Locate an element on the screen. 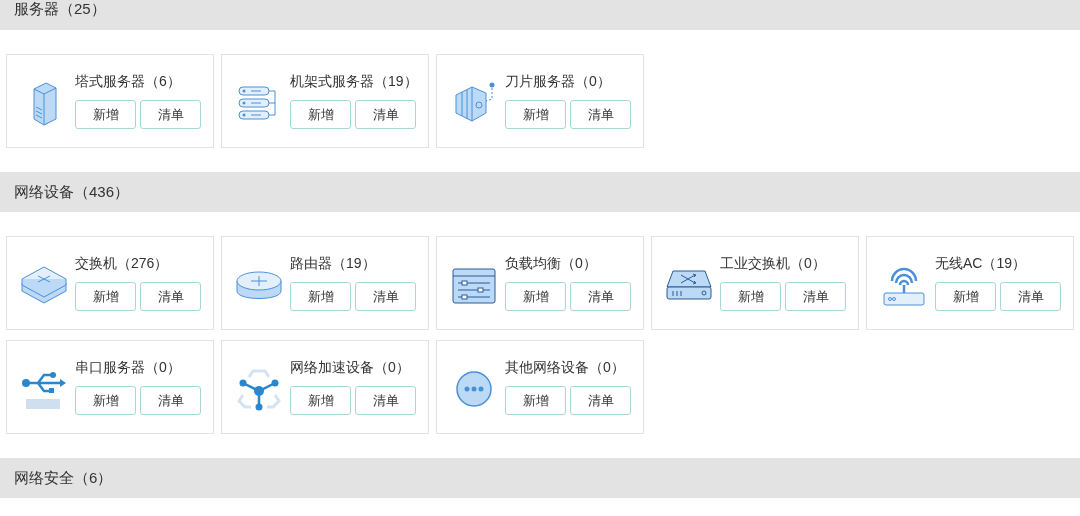  section-title: 网络安全（6） is located at coordinates (63, 477).